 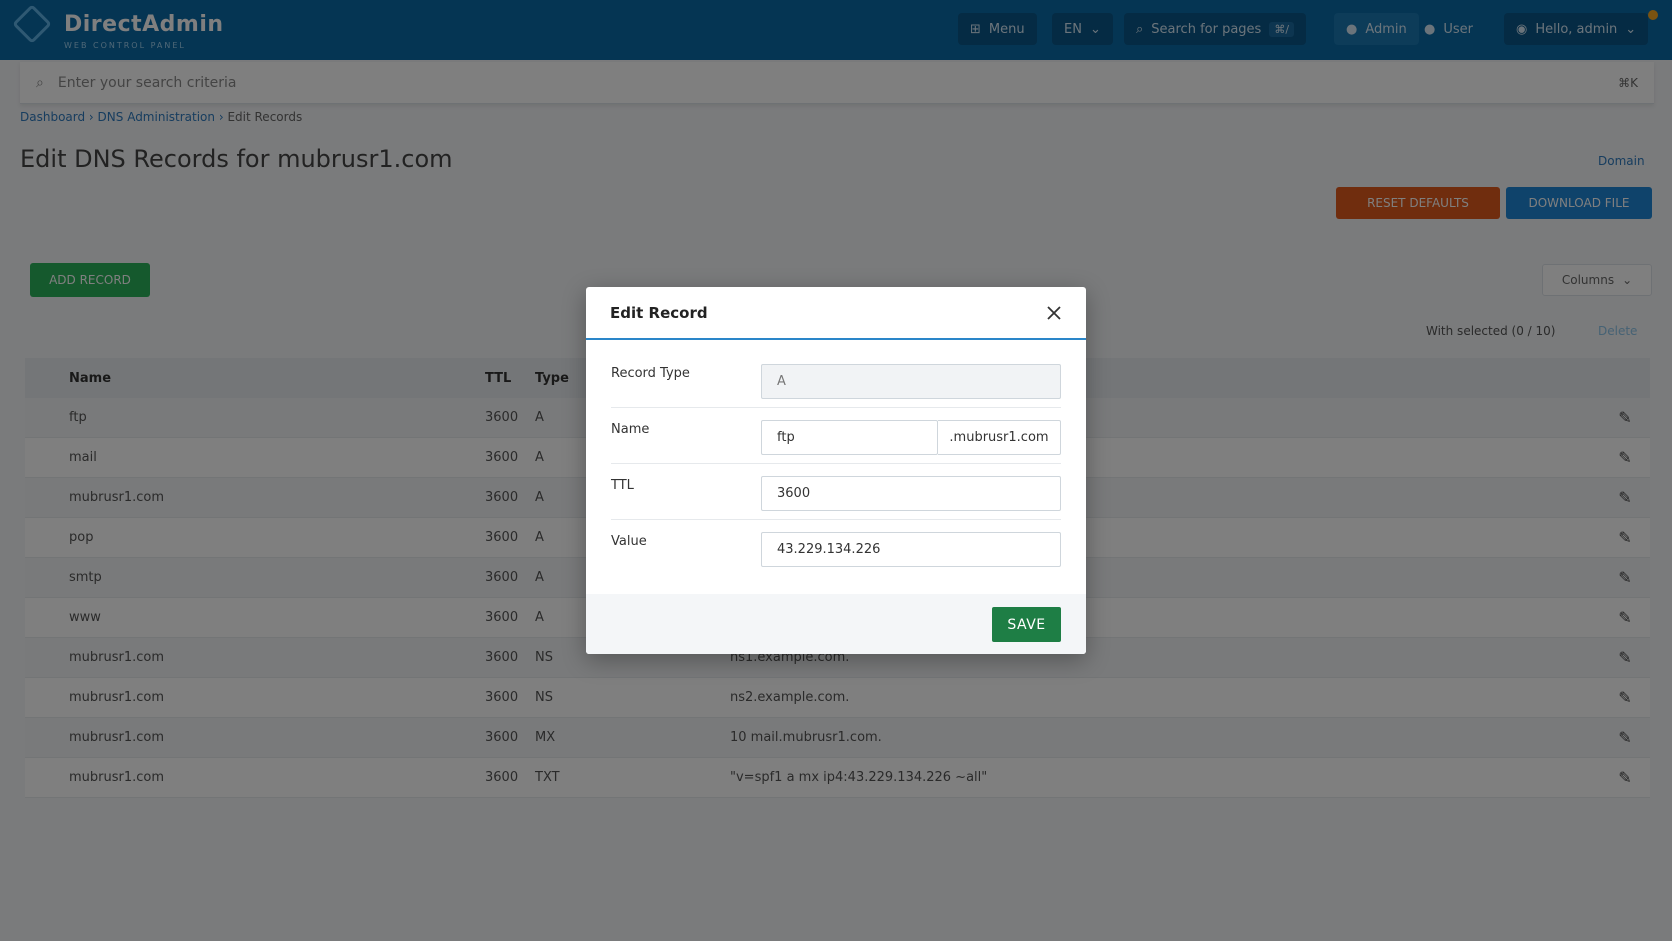 What do you see at coordinates (650, 373) in the screenshot?
I see `record-type-label: Record Type` at bounding box center [650, 373].